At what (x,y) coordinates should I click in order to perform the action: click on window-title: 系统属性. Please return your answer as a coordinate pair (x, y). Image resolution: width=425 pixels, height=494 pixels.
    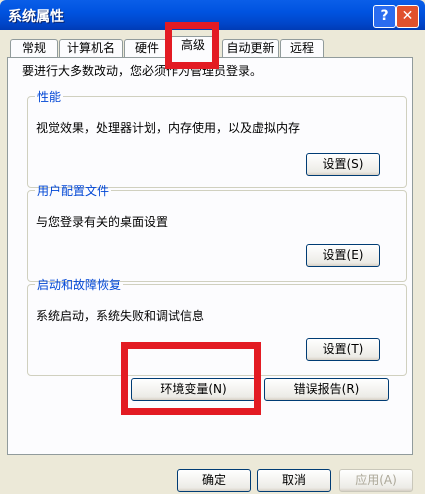
    Looking at the image, I should click on (36, 17).